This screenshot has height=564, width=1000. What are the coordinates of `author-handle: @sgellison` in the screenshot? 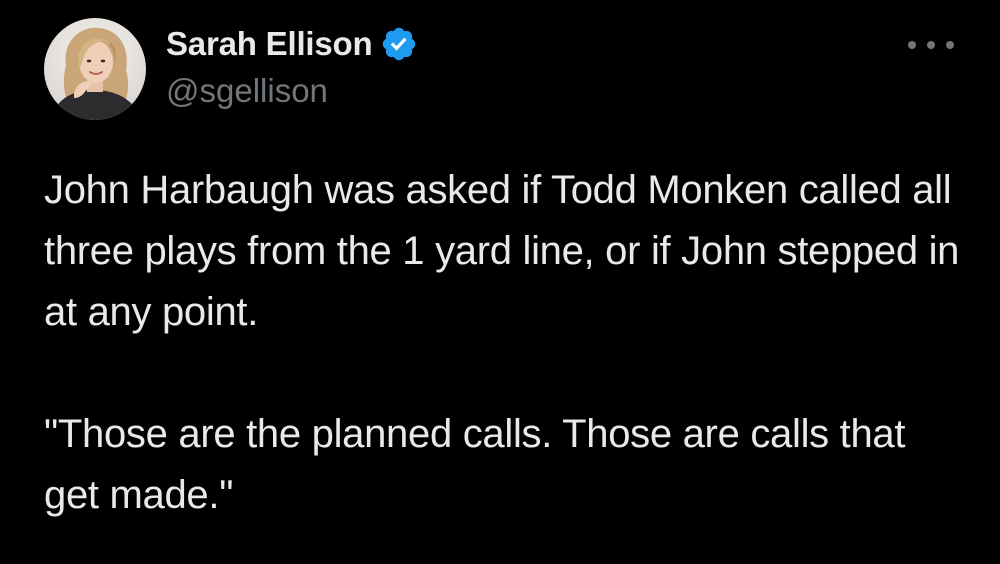 It's located at (247, 91).